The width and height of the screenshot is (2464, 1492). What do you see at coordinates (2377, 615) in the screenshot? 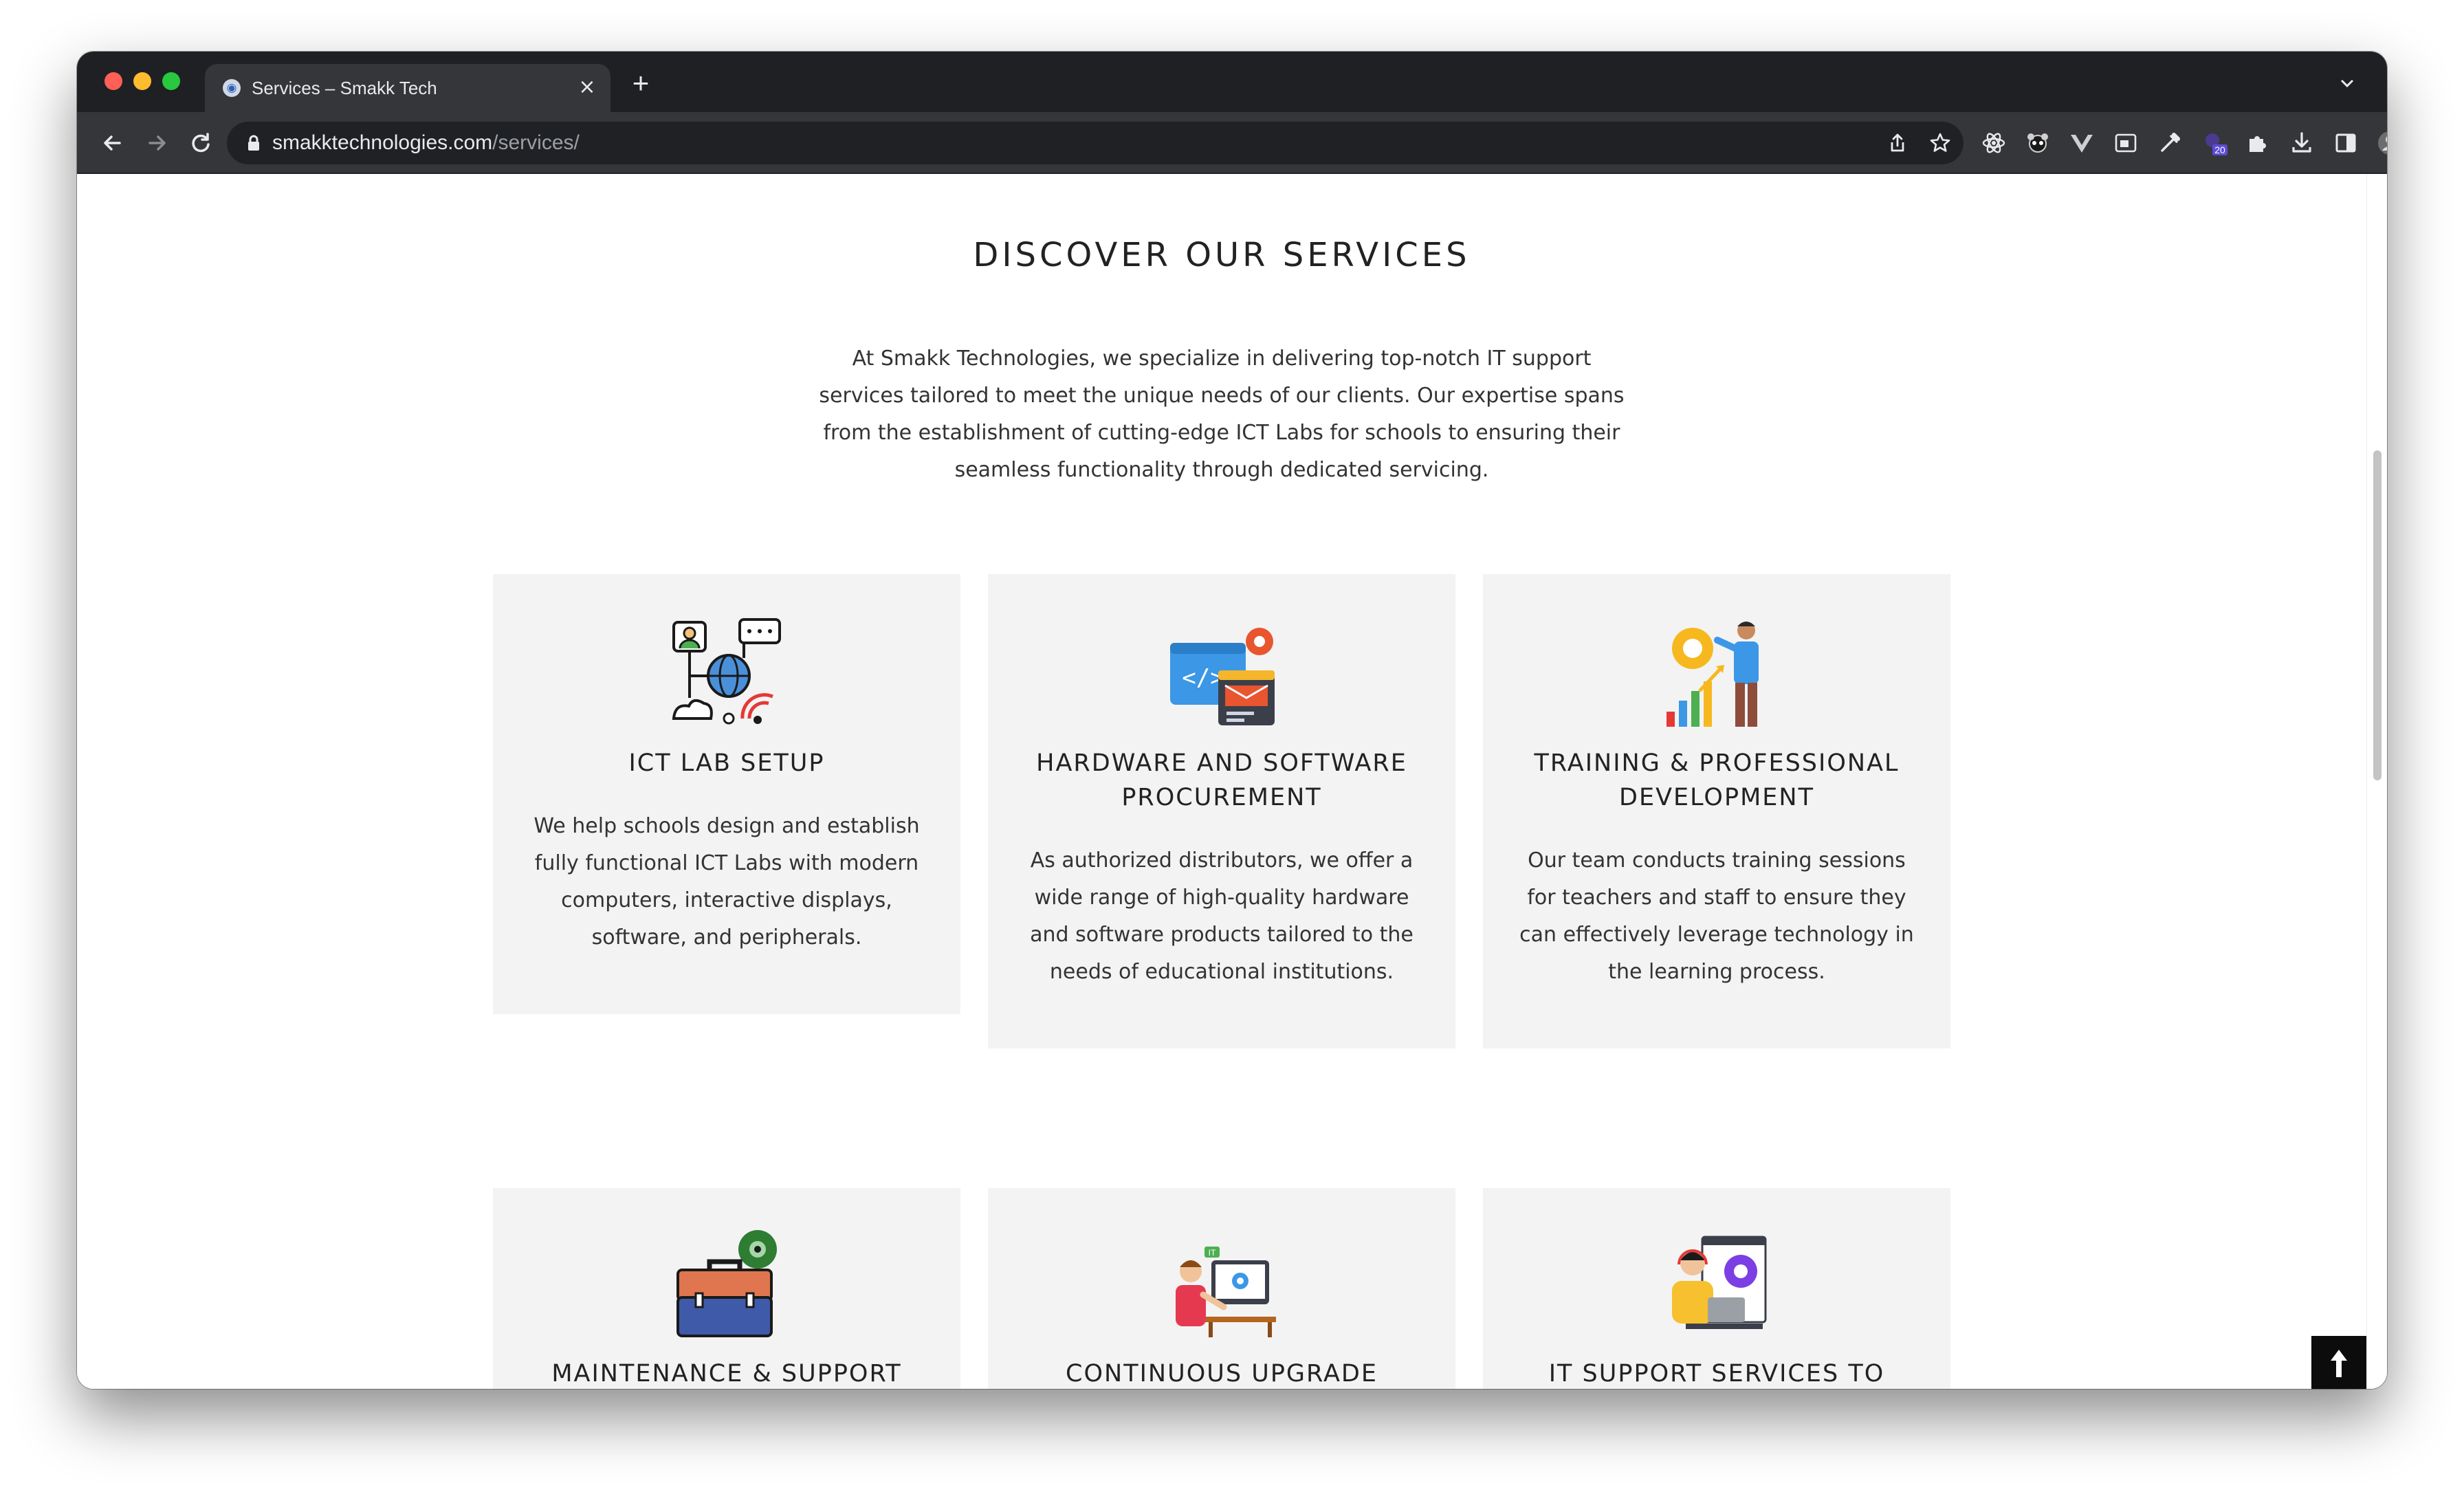
I see `scrollbar-thumb` at bounding box center [2377, 615].